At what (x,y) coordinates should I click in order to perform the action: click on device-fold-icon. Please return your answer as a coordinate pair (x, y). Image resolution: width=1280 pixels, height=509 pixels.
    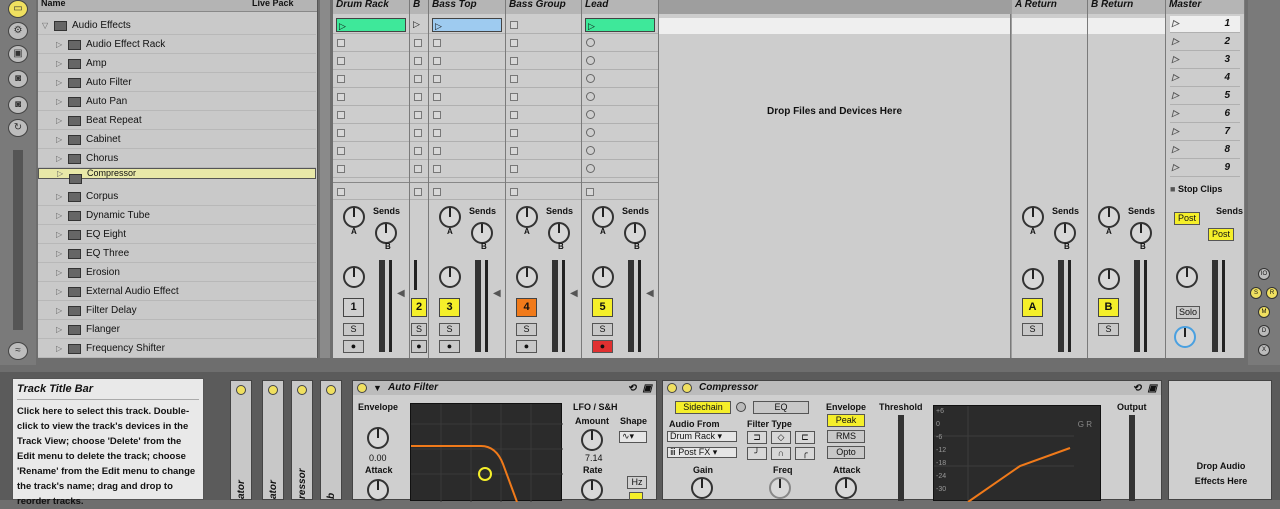
    Looking at the image, I should click on (687, 388).